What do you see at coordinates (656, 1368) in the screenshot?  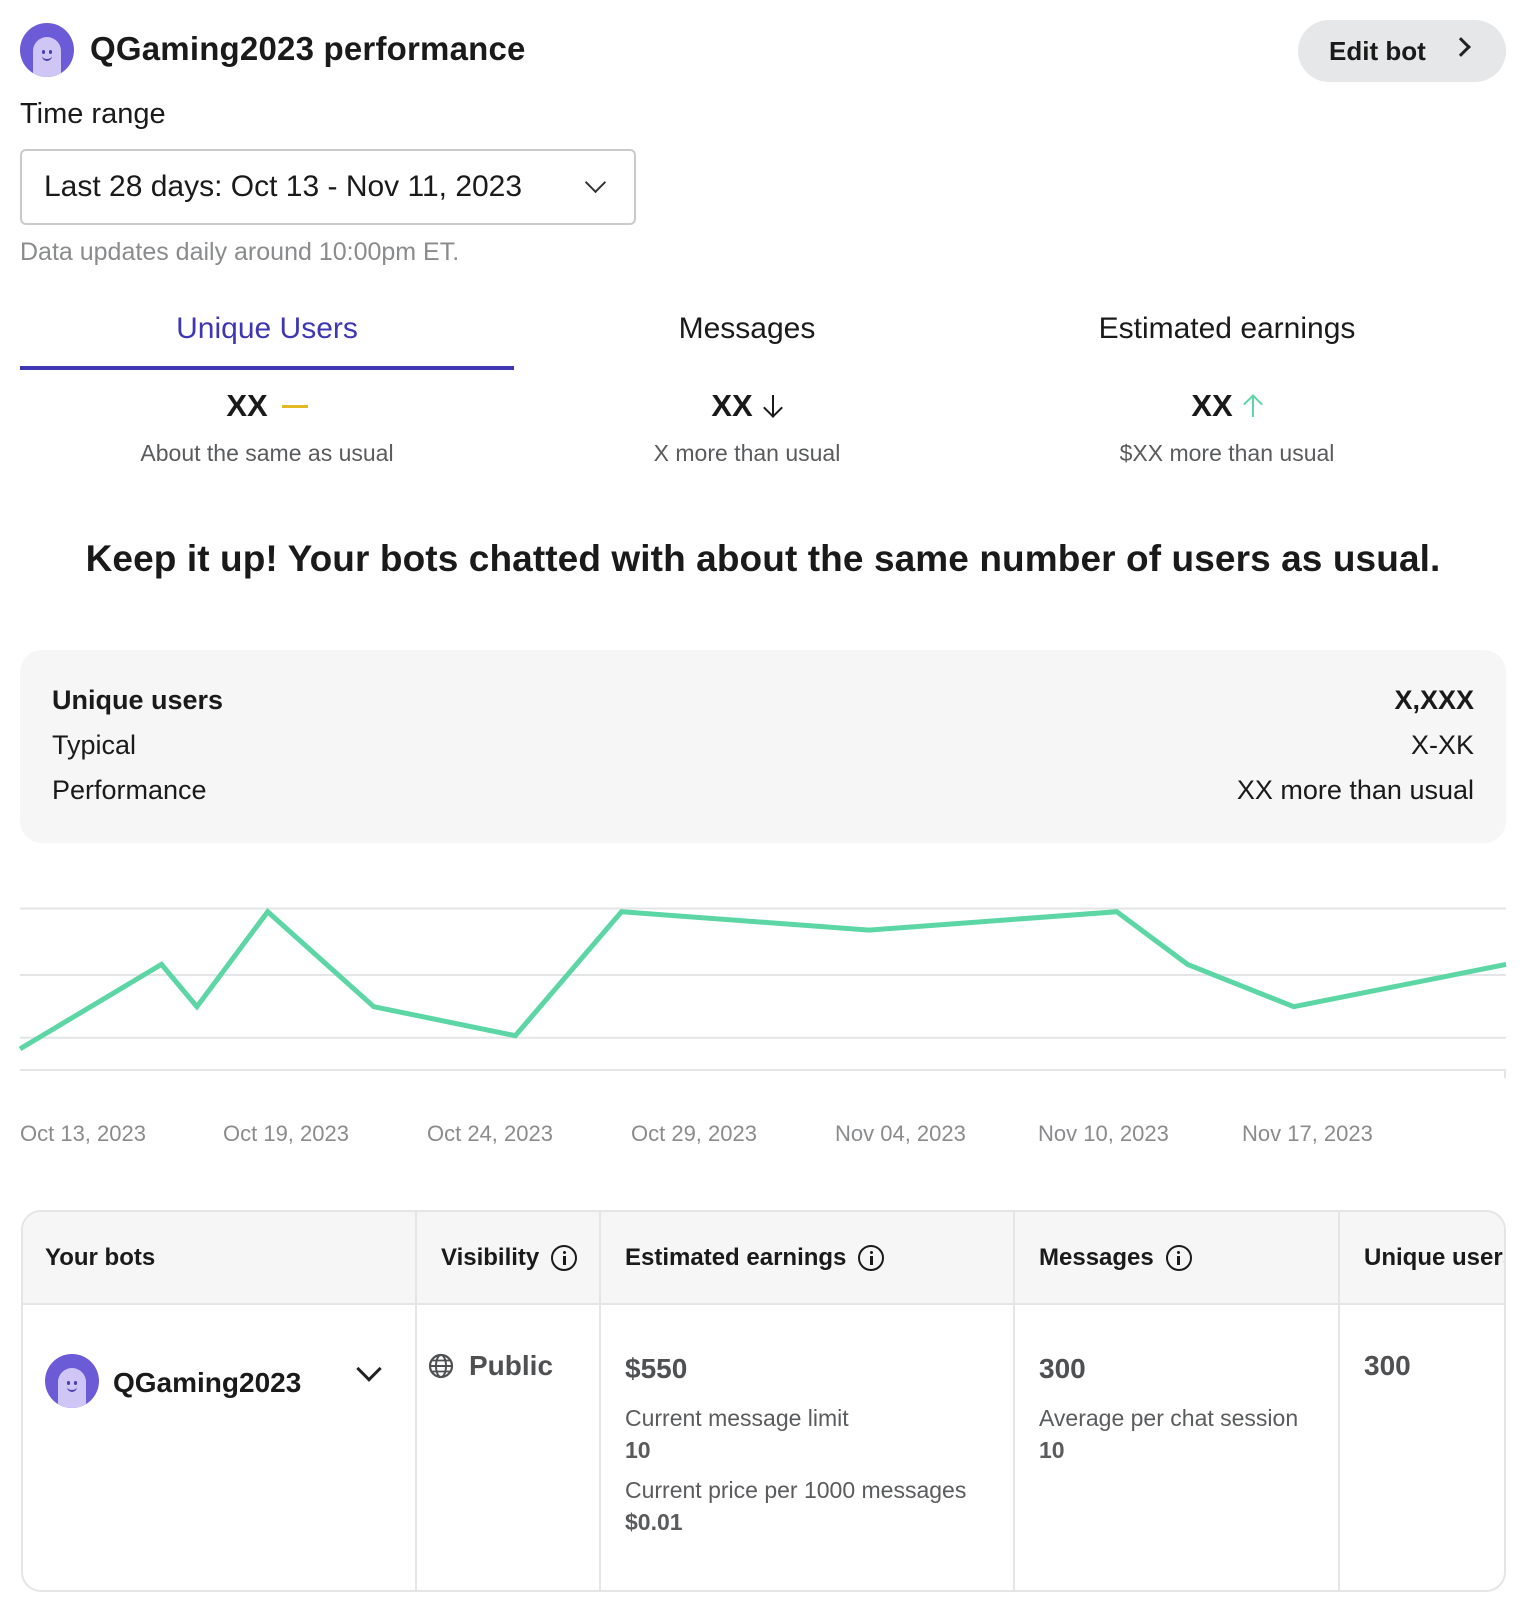 I see `earnings-value: $550` at bounding box center [656, 1368].